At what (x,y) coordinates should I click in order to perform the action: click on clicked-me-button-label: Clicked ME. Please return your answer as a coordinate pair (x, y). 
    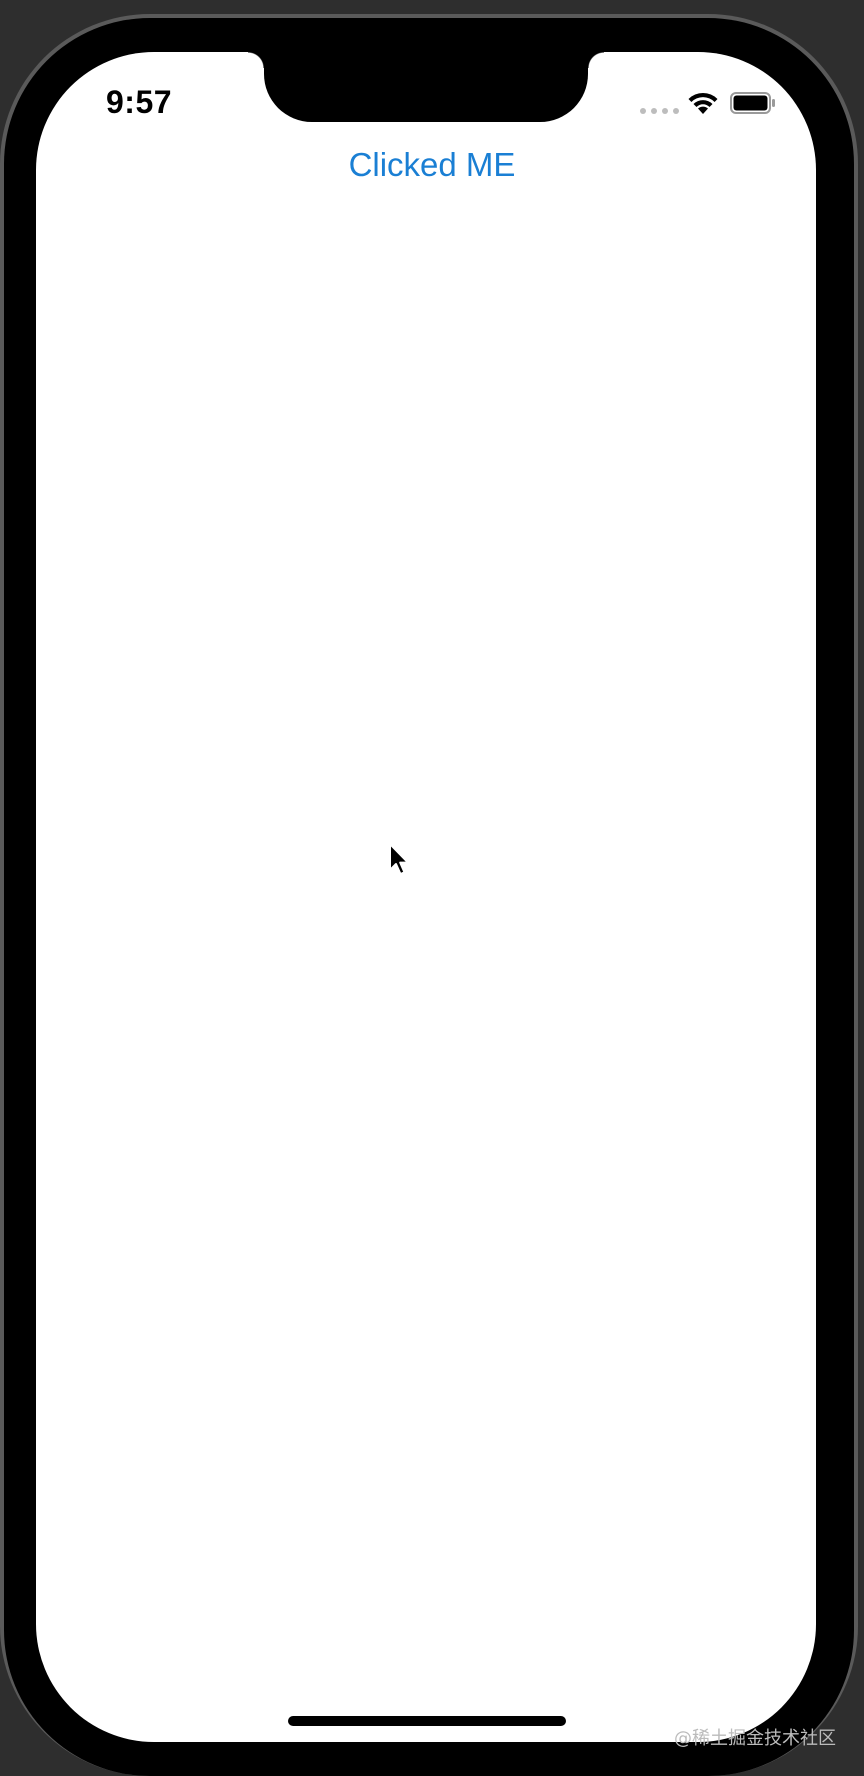
    Looking at the image, I should click on (432, 164).